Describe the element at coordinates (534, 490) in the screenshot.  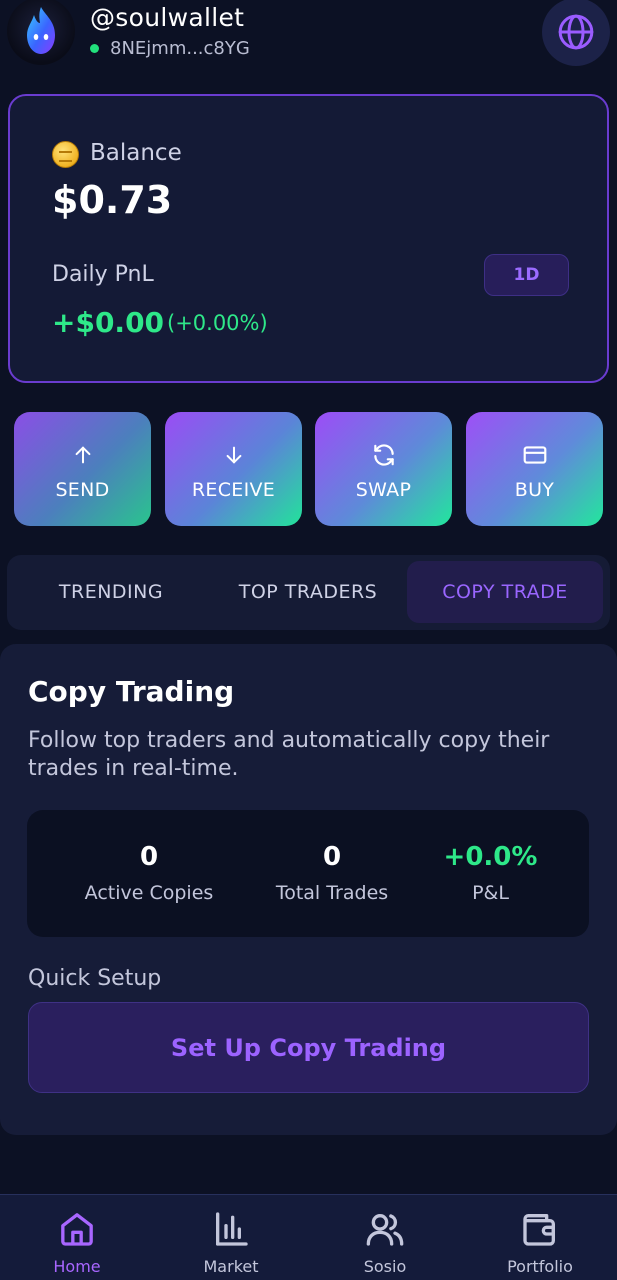
I see `buy-label: BUY` at that location.